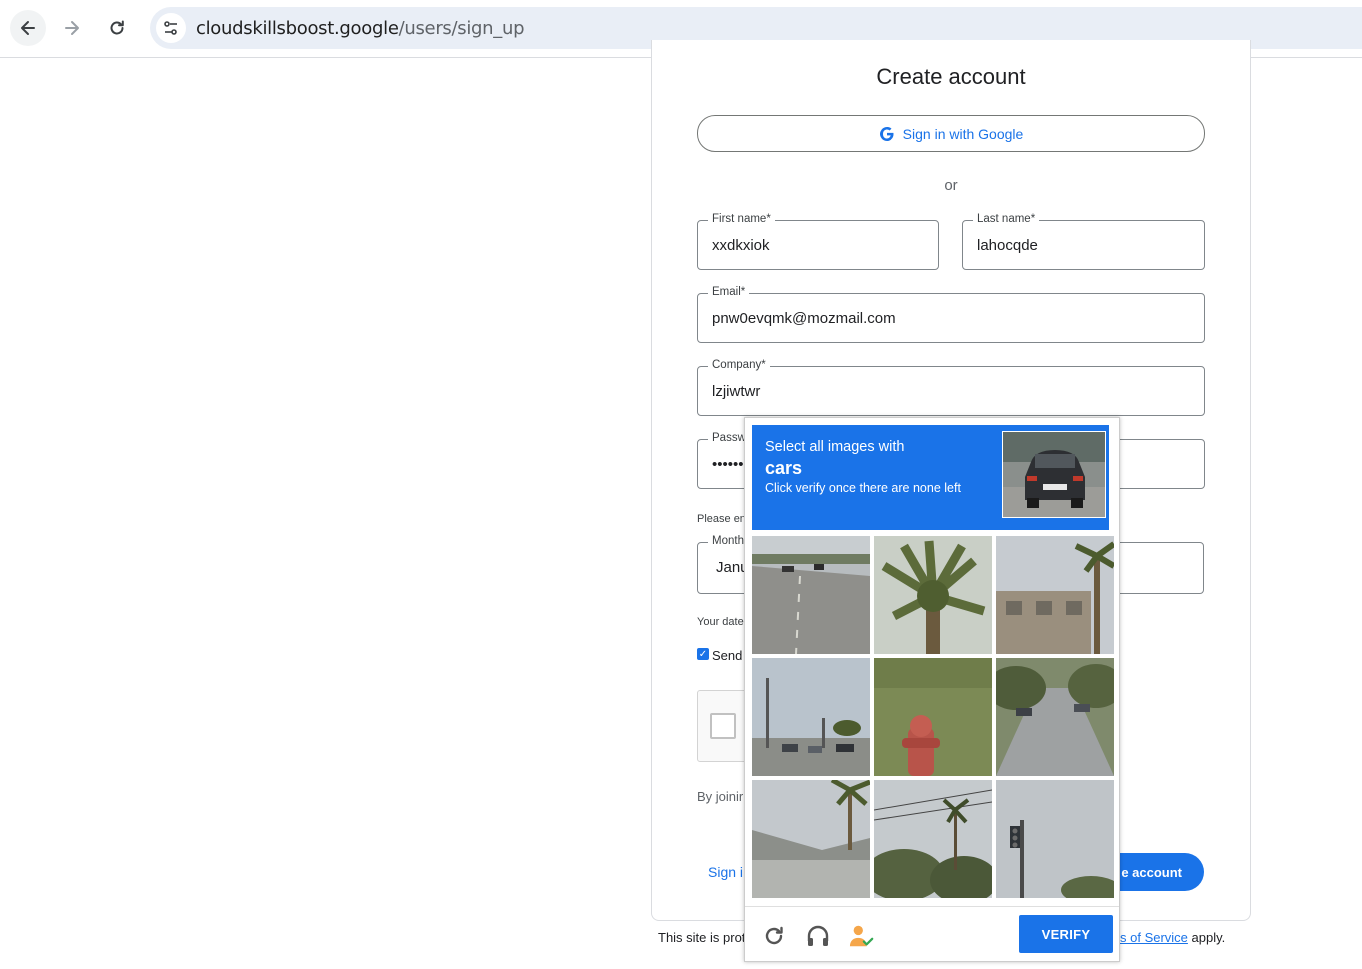 The height and width of the screenshot is (969, 1362). I want to click on captcha-tile-traffic-light, so click(1055, 839).